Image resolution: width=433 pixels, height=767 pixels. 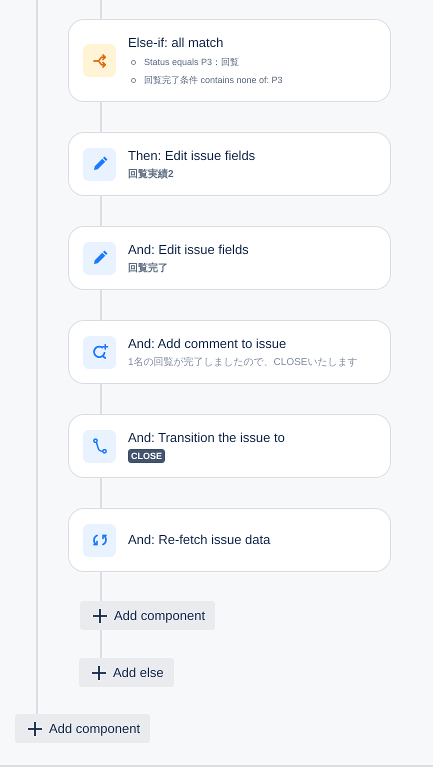 I want to click on step-card: Then: Edit issue fields 回覧実績2, so click(x=229, y=164).